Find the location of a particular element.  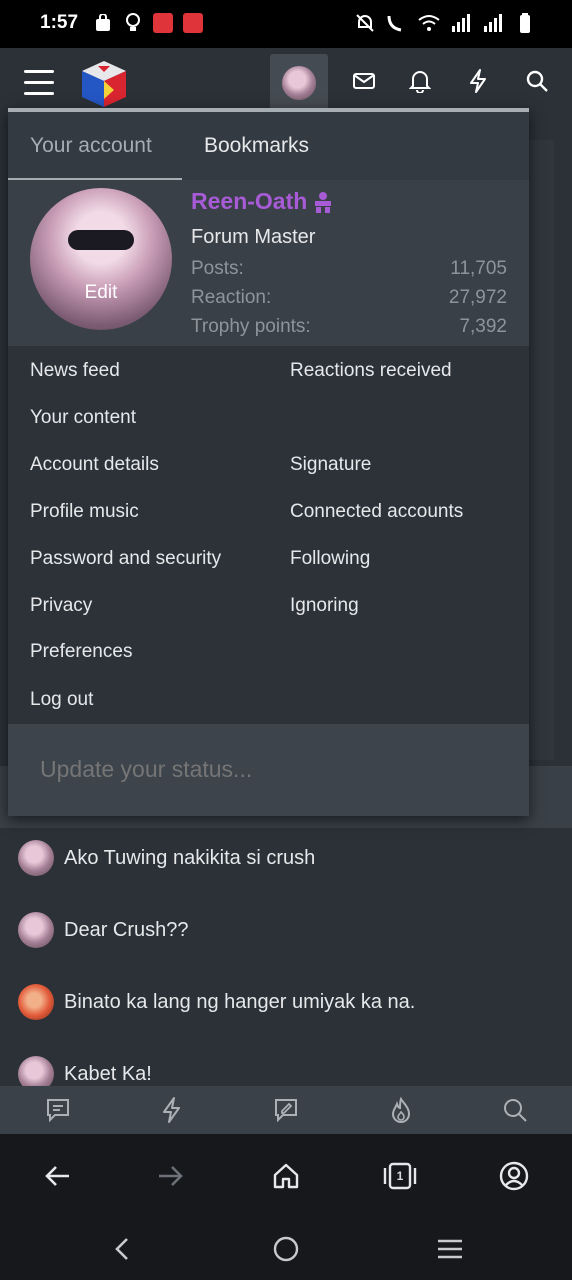

link-connected-accounts: Connected accounts is located at coordinates (376, 512).